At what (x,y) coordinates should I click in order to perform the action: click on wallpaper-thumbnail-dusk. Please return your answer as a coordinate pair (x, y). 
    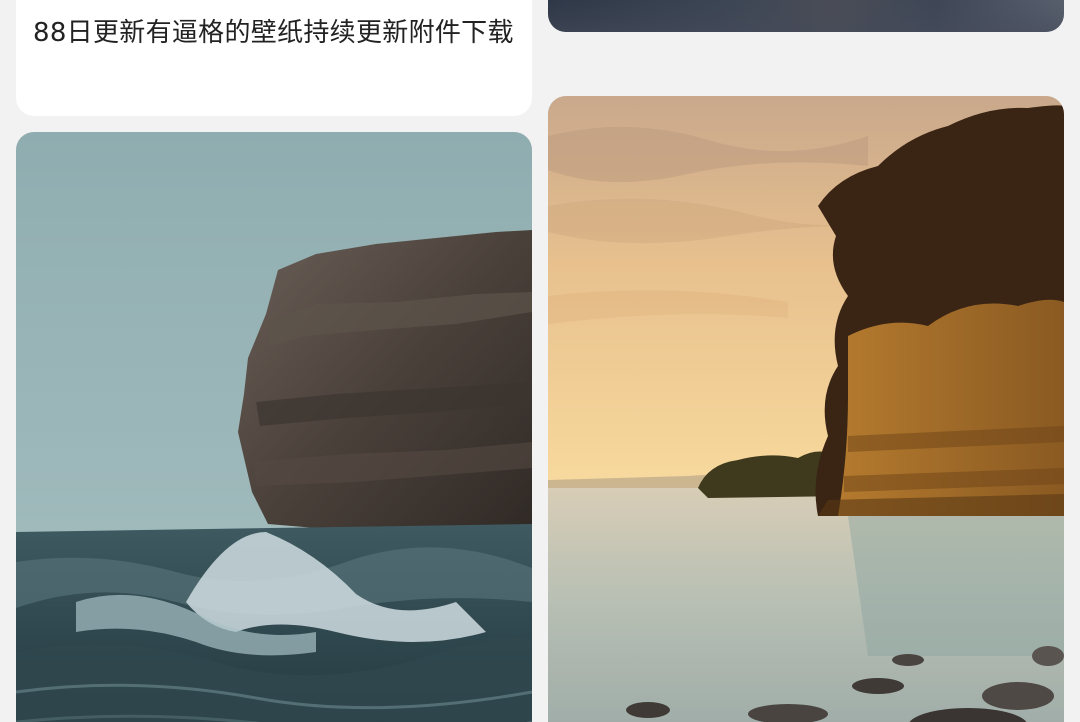
    Looking at the image, I should click on (806, 16).